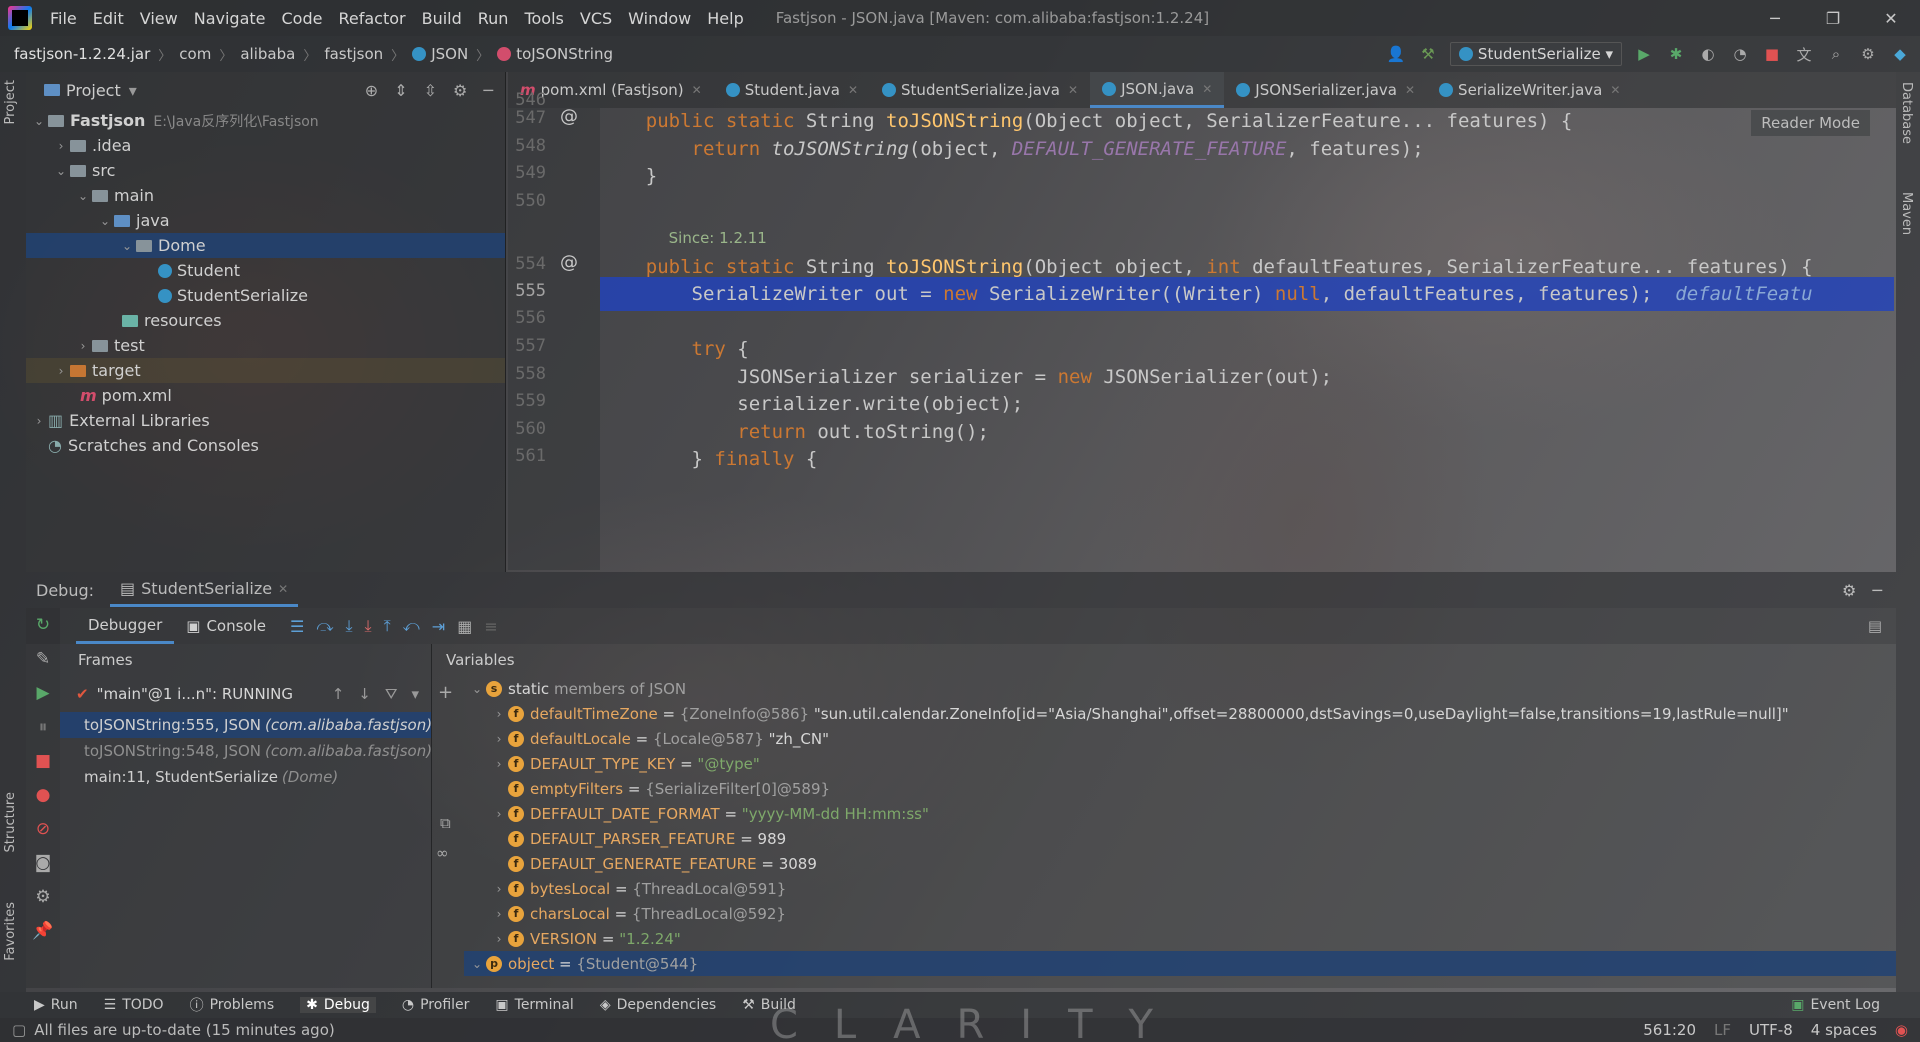 The image size is (1920, 1042). What do you see at coordinates (1833, 18) in the screenshot?
I see `restore-icon: ❐` at bounding box center [1833, 18].